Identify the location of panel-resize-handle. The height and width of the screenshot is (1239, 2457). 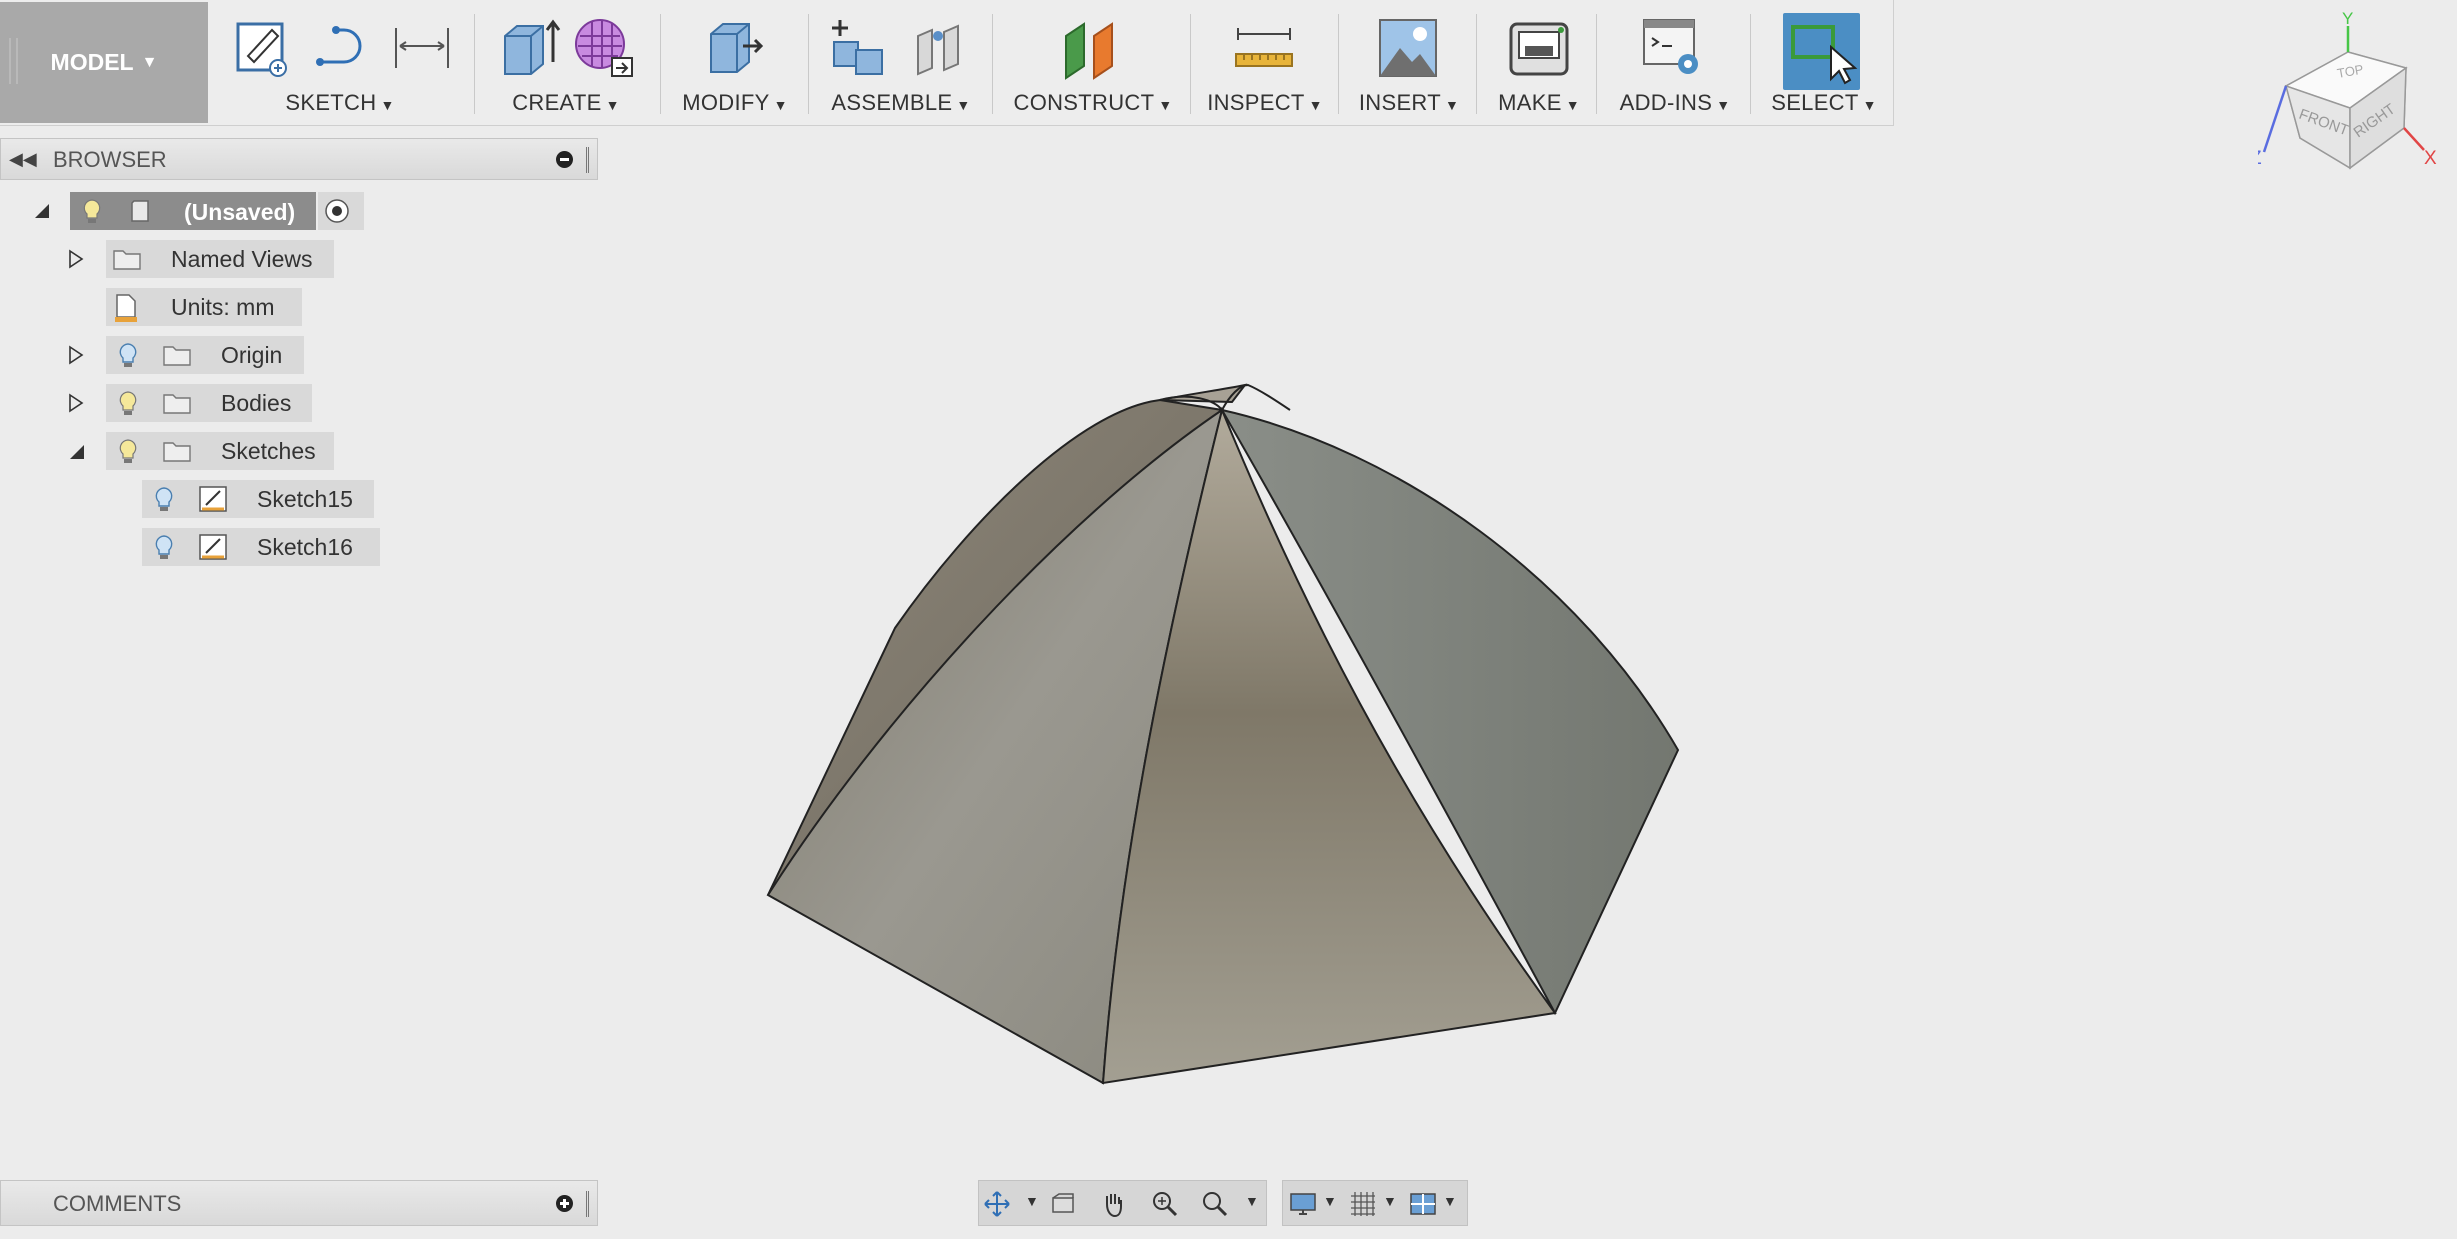
(587, 1204).